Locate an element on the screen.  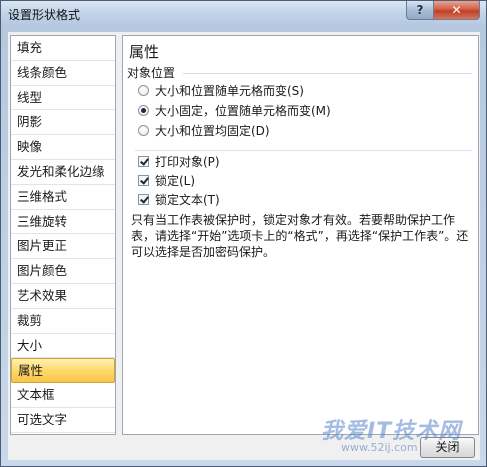
checkbox-lock-text: 锁定文本(T) is located at coordinates (179, 199).